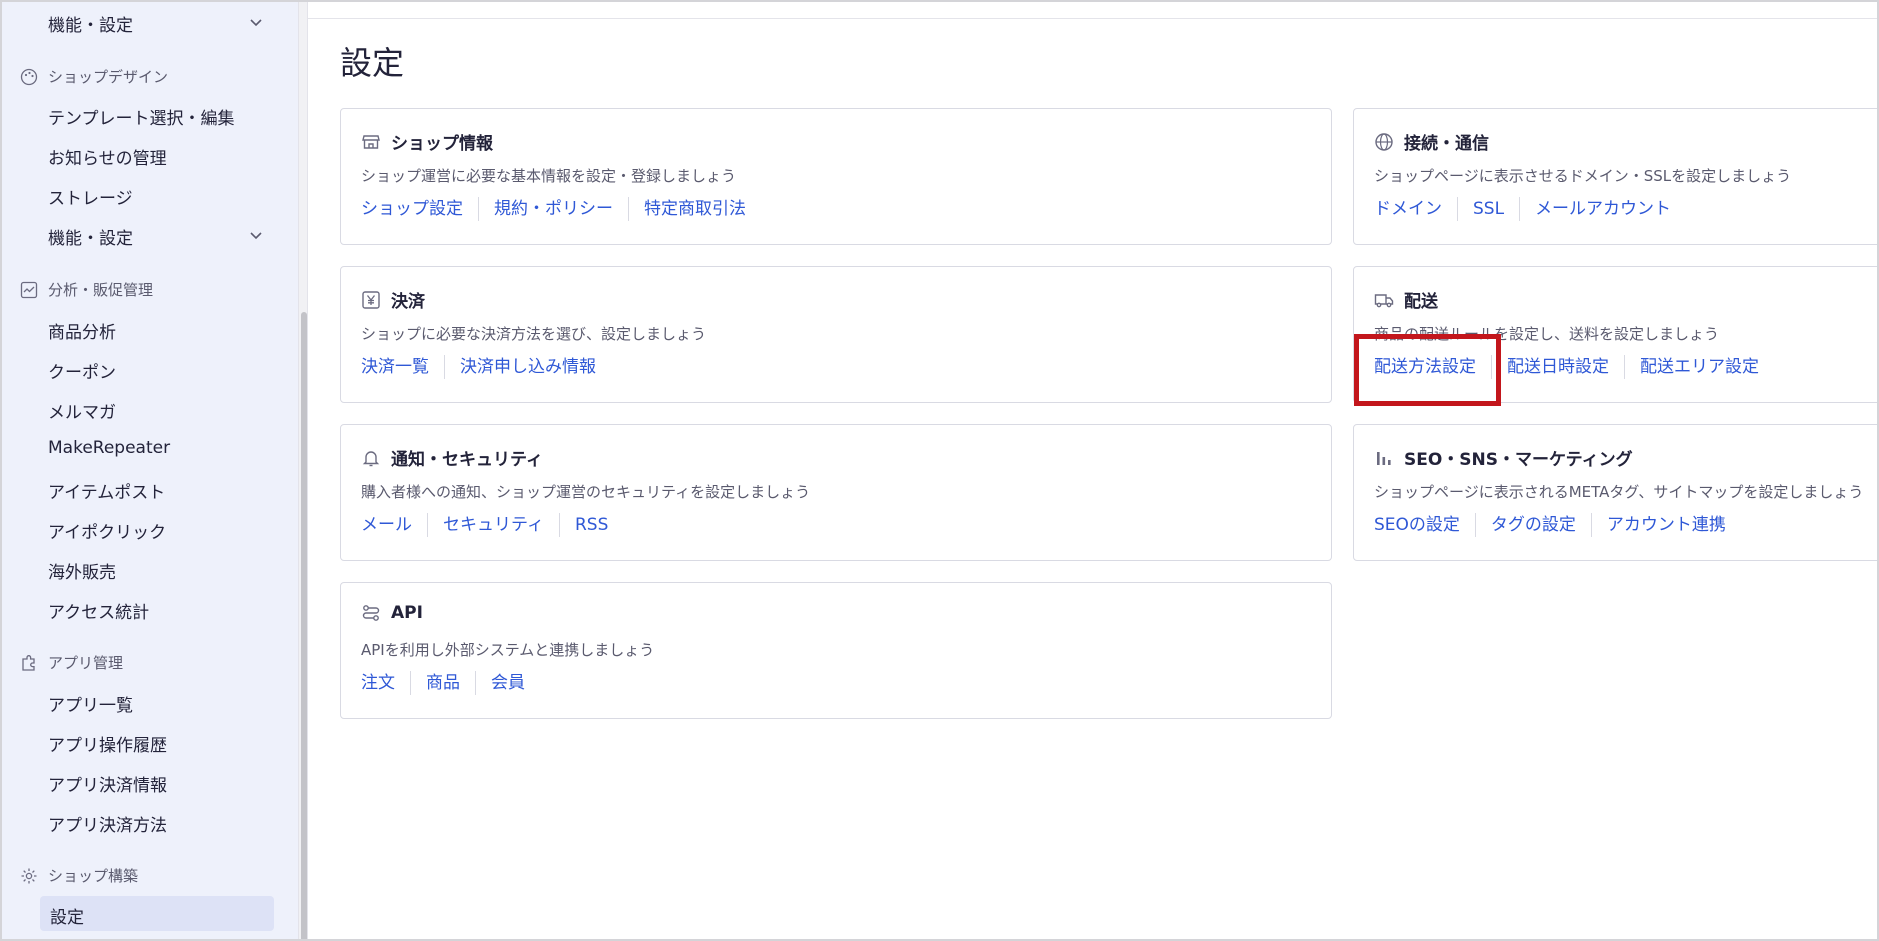 This screenshot has height=941, width=1879. What do you see at coordinates (553, 209) in the screenshot?
I see `link-terms-policy: 規約・ポリシー` at bounding box center [553, 209].